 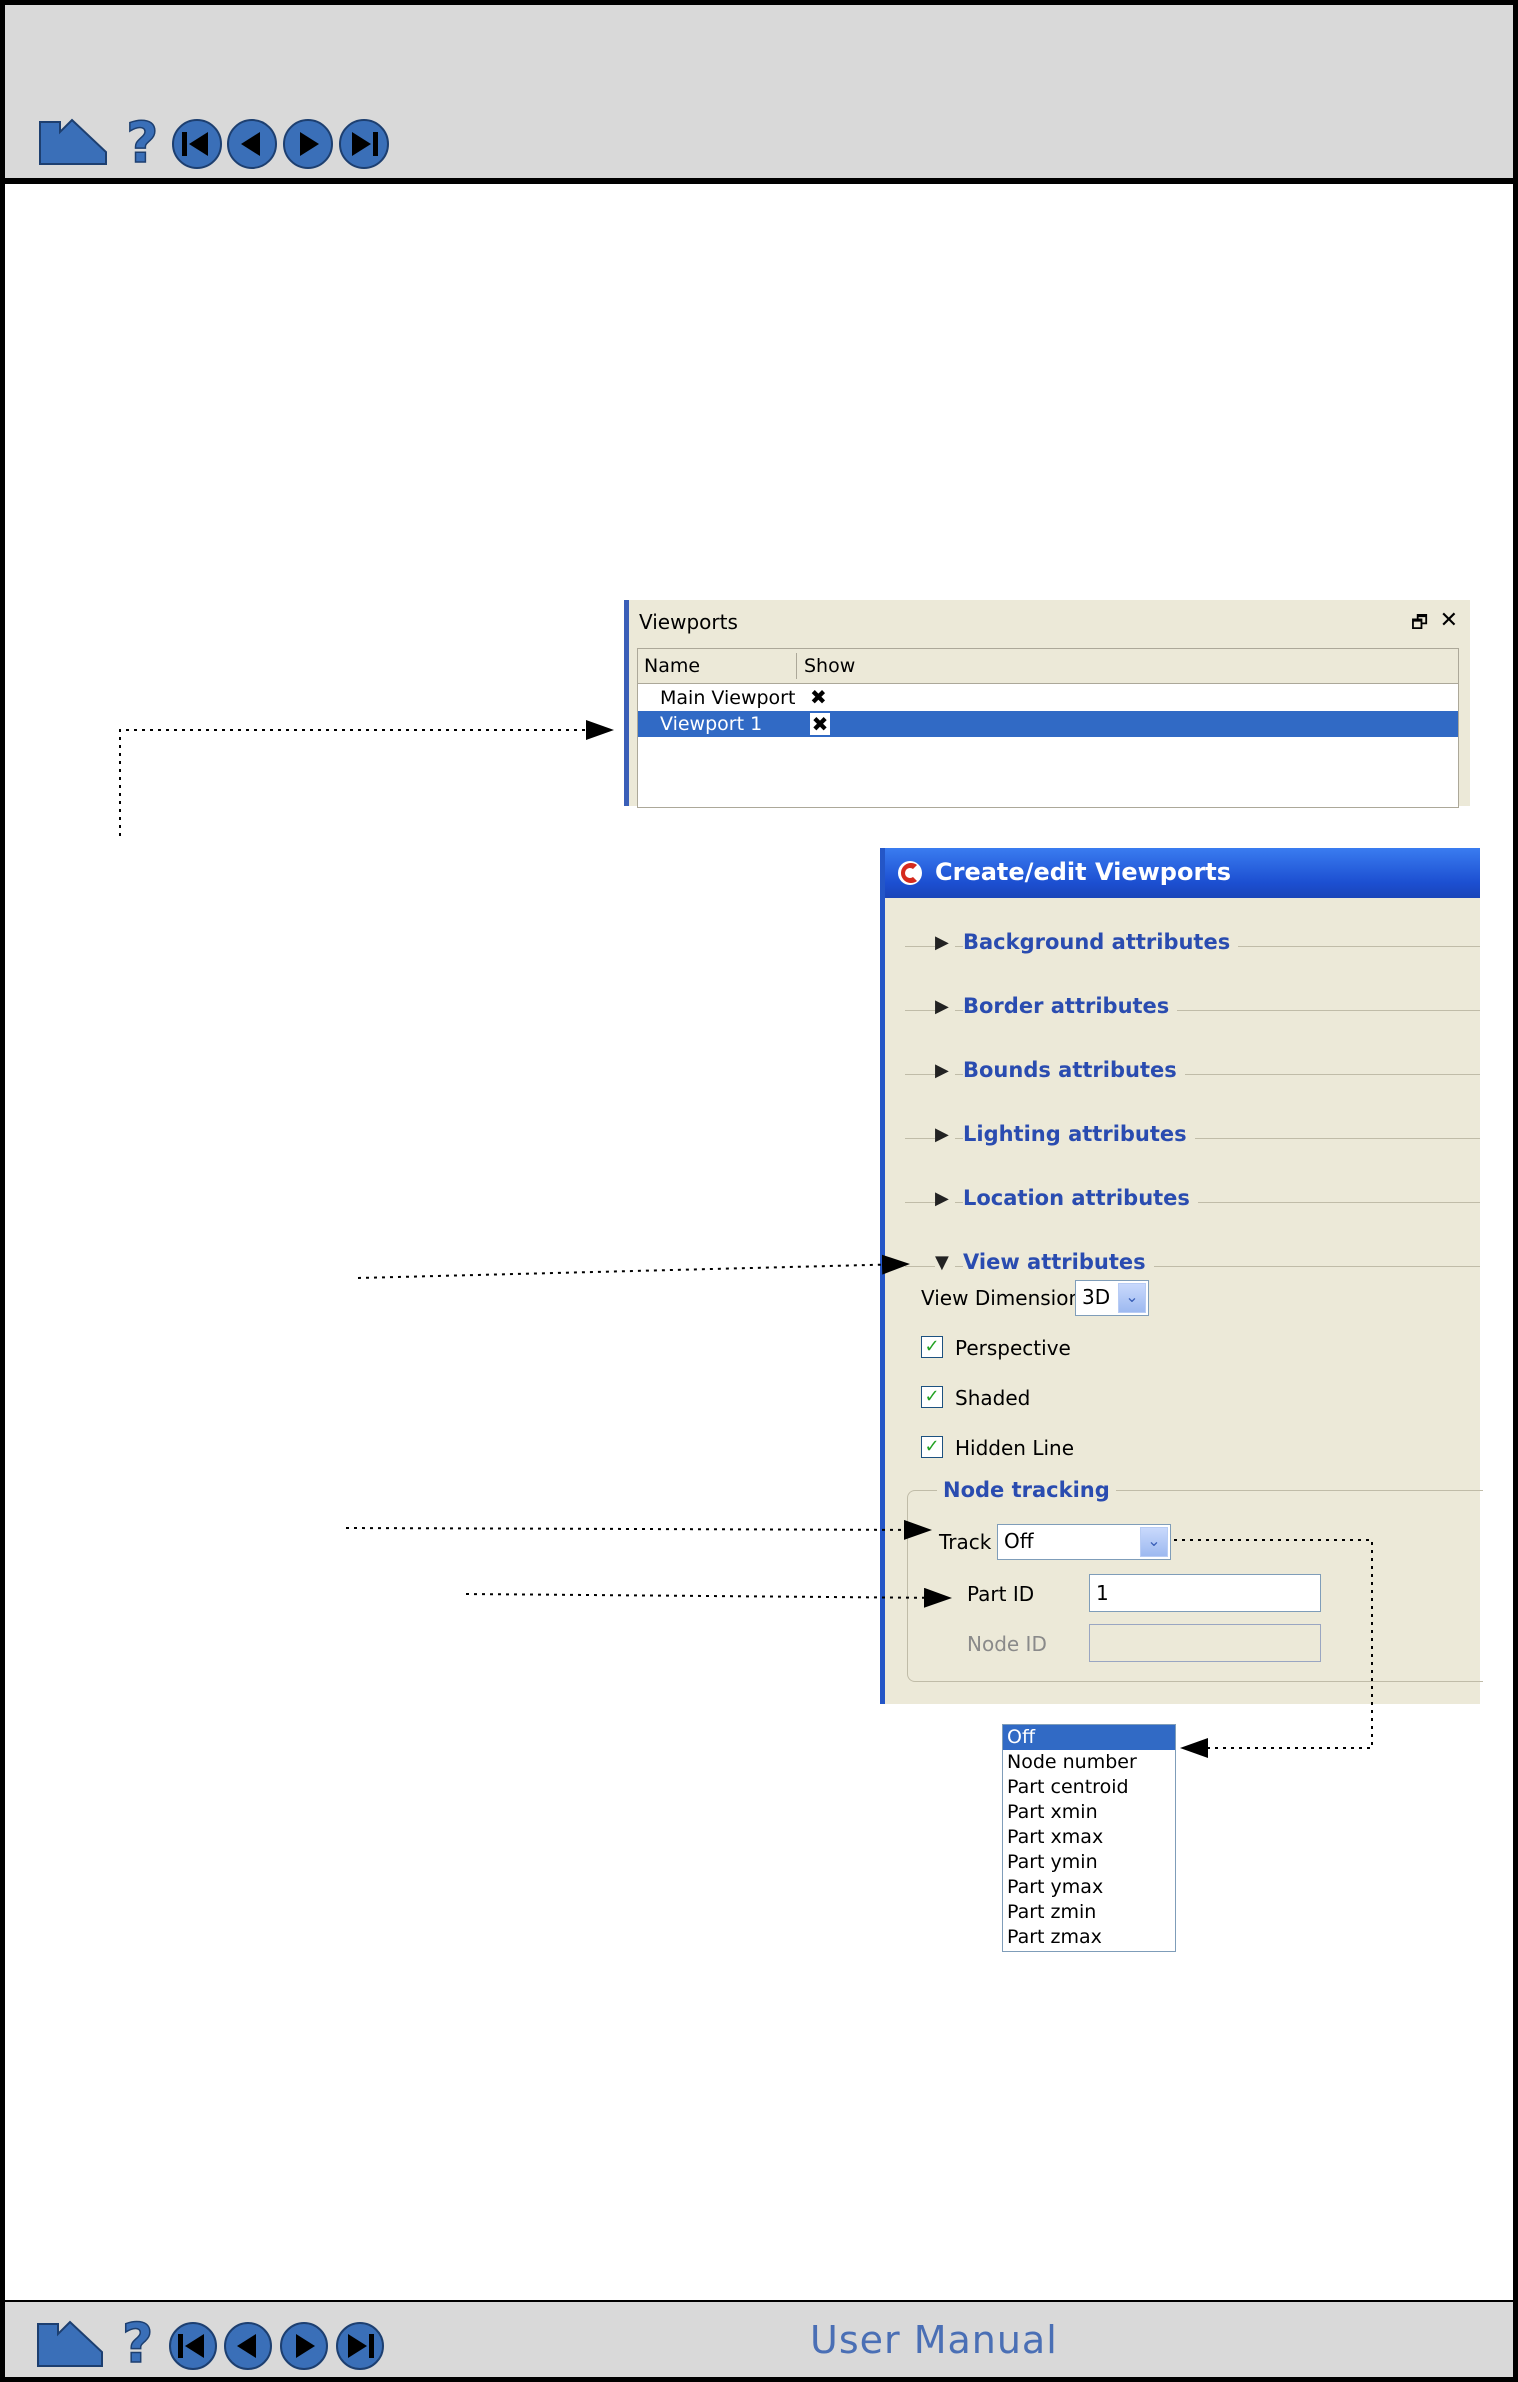 What do you see at coordinates (638, 1529) in the screenshot?
I see `arrow-to-track` at bounding box center [638, 1529].